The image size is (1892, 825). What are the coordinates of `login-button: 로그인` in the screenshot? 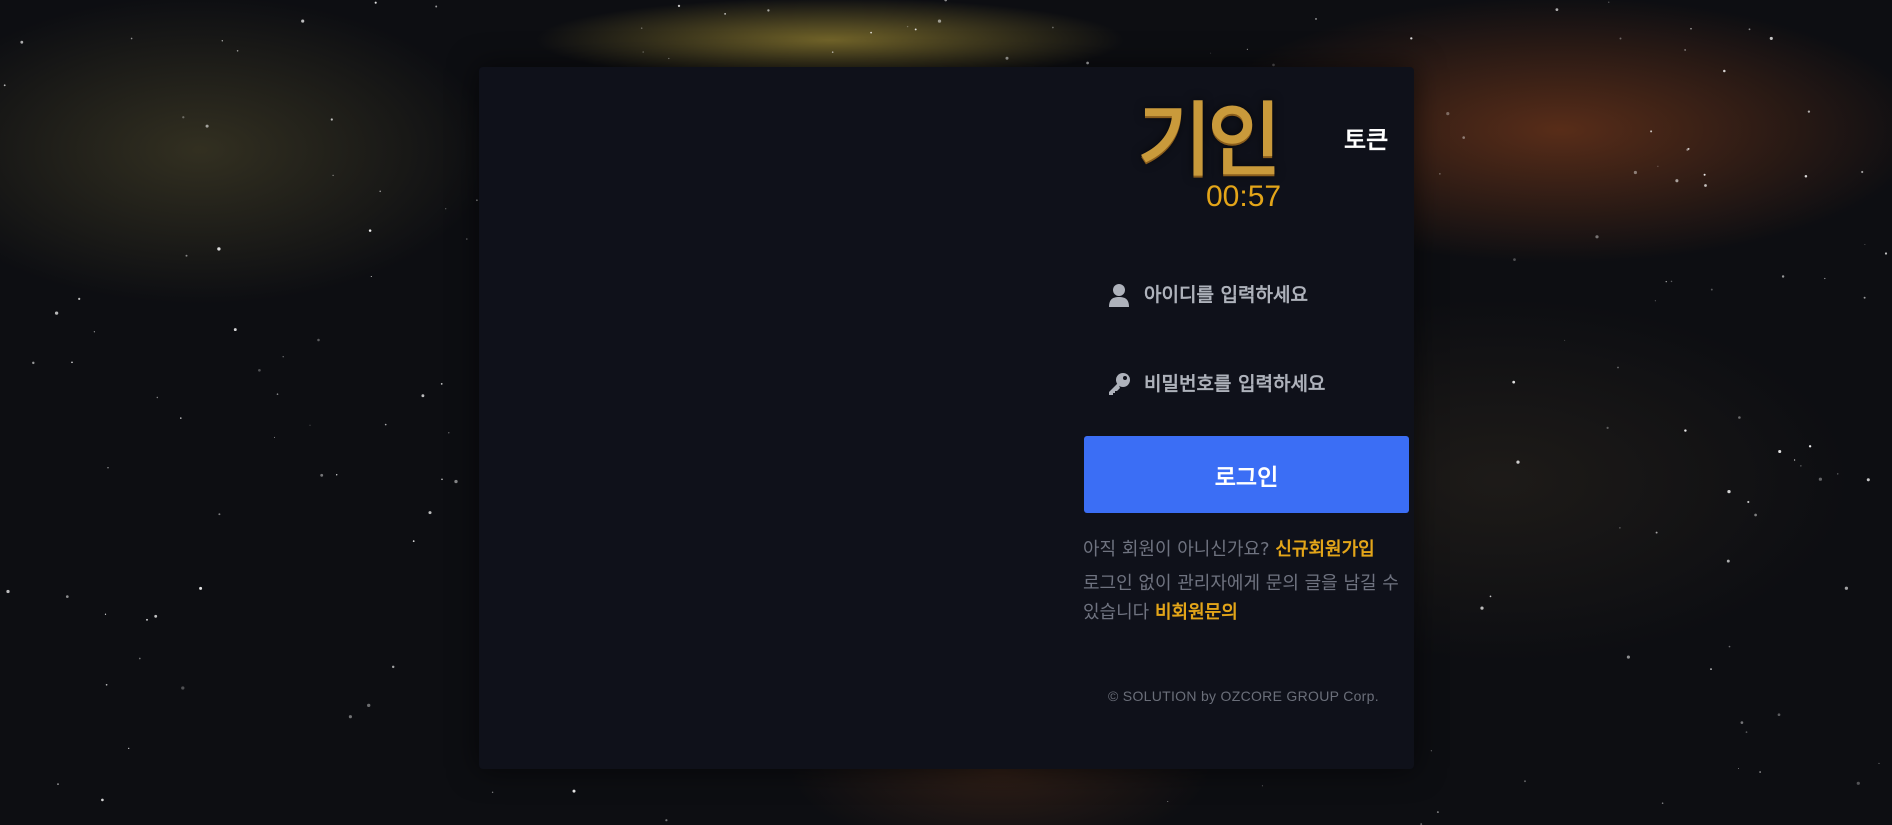 It's located at (1246, 474).